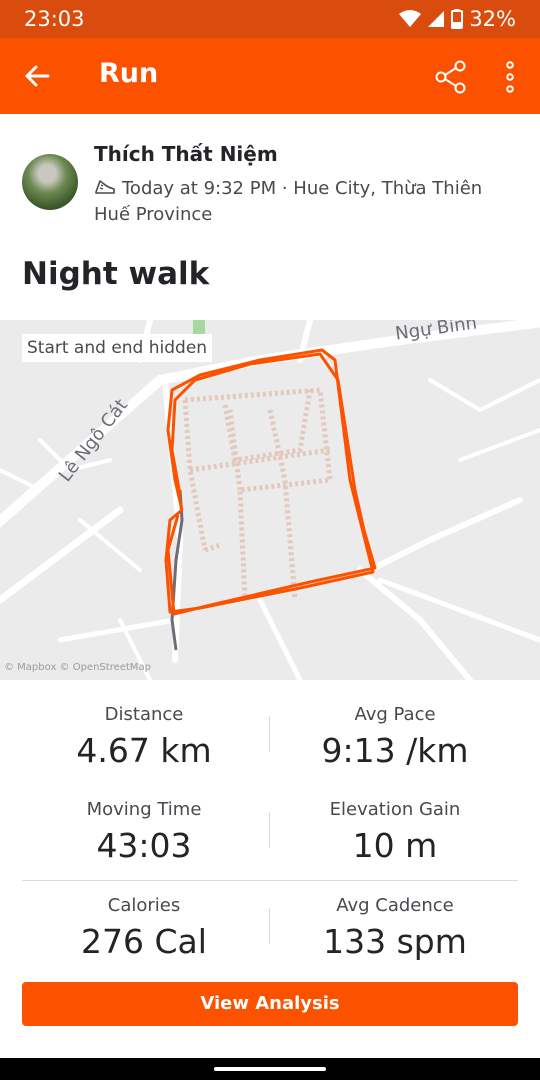  What do you see at coordinates (436, 19) in the screenshot?
I see `signal-icon` at bounding box center [436, 19].